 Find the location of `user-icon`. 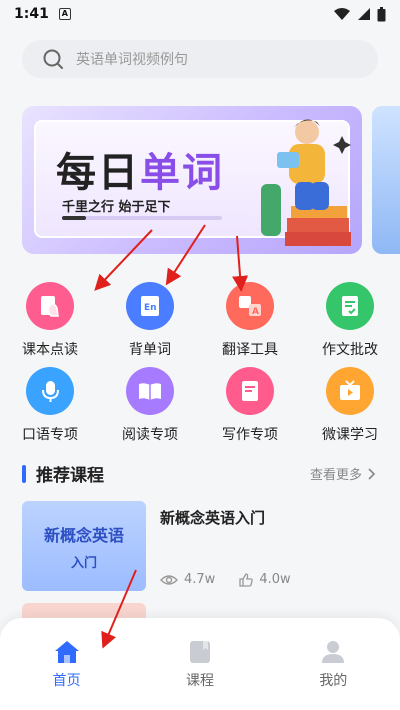

user-icon is located at coordinates (333, 652).